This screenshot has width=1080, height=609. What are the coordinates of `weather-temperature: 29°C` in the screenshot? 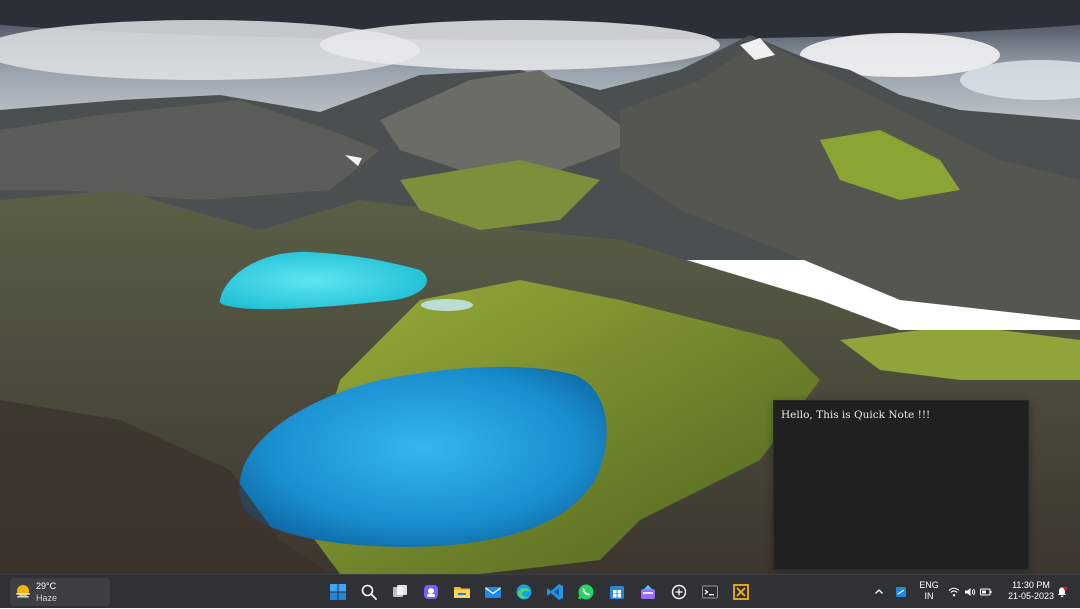 It's located at (46, 586).